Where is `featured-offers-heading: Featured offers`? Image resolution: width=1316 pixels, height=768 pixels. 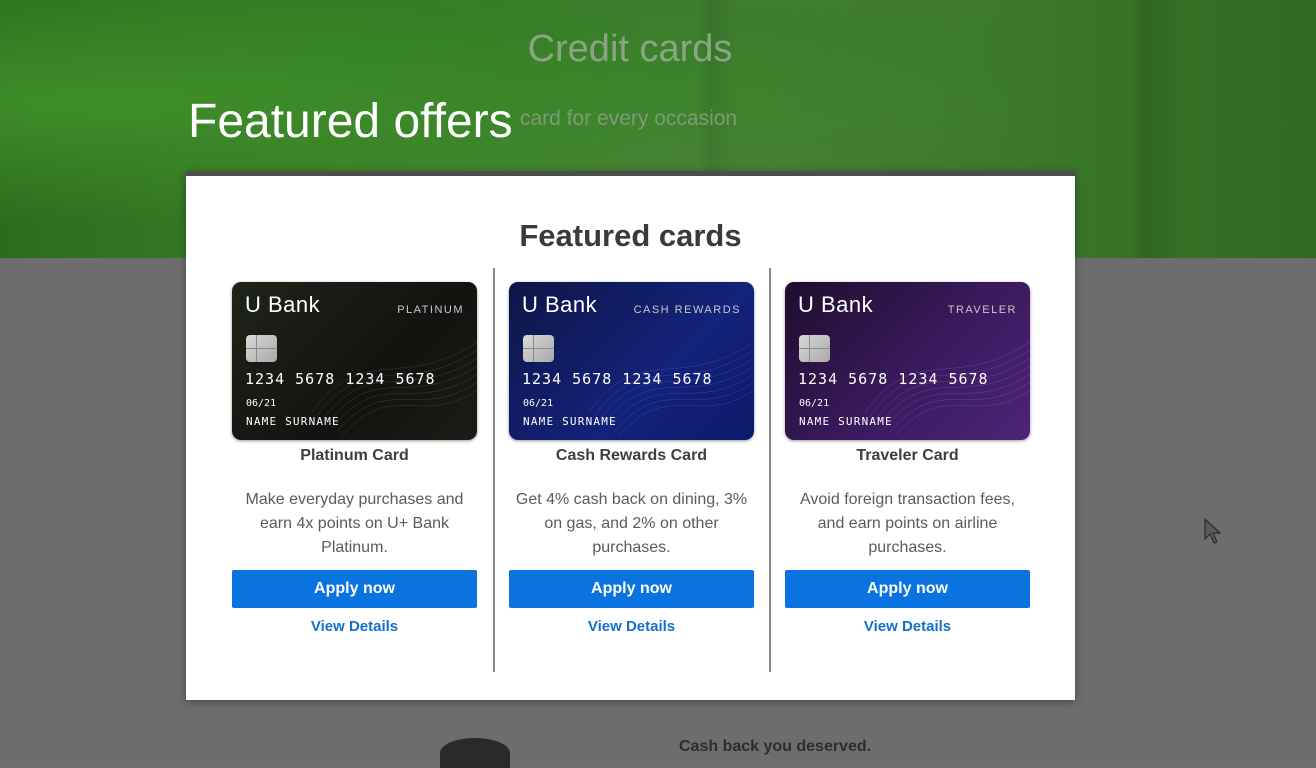
featured-offers-heading: Featured offers is located at coordinates (350, 121).